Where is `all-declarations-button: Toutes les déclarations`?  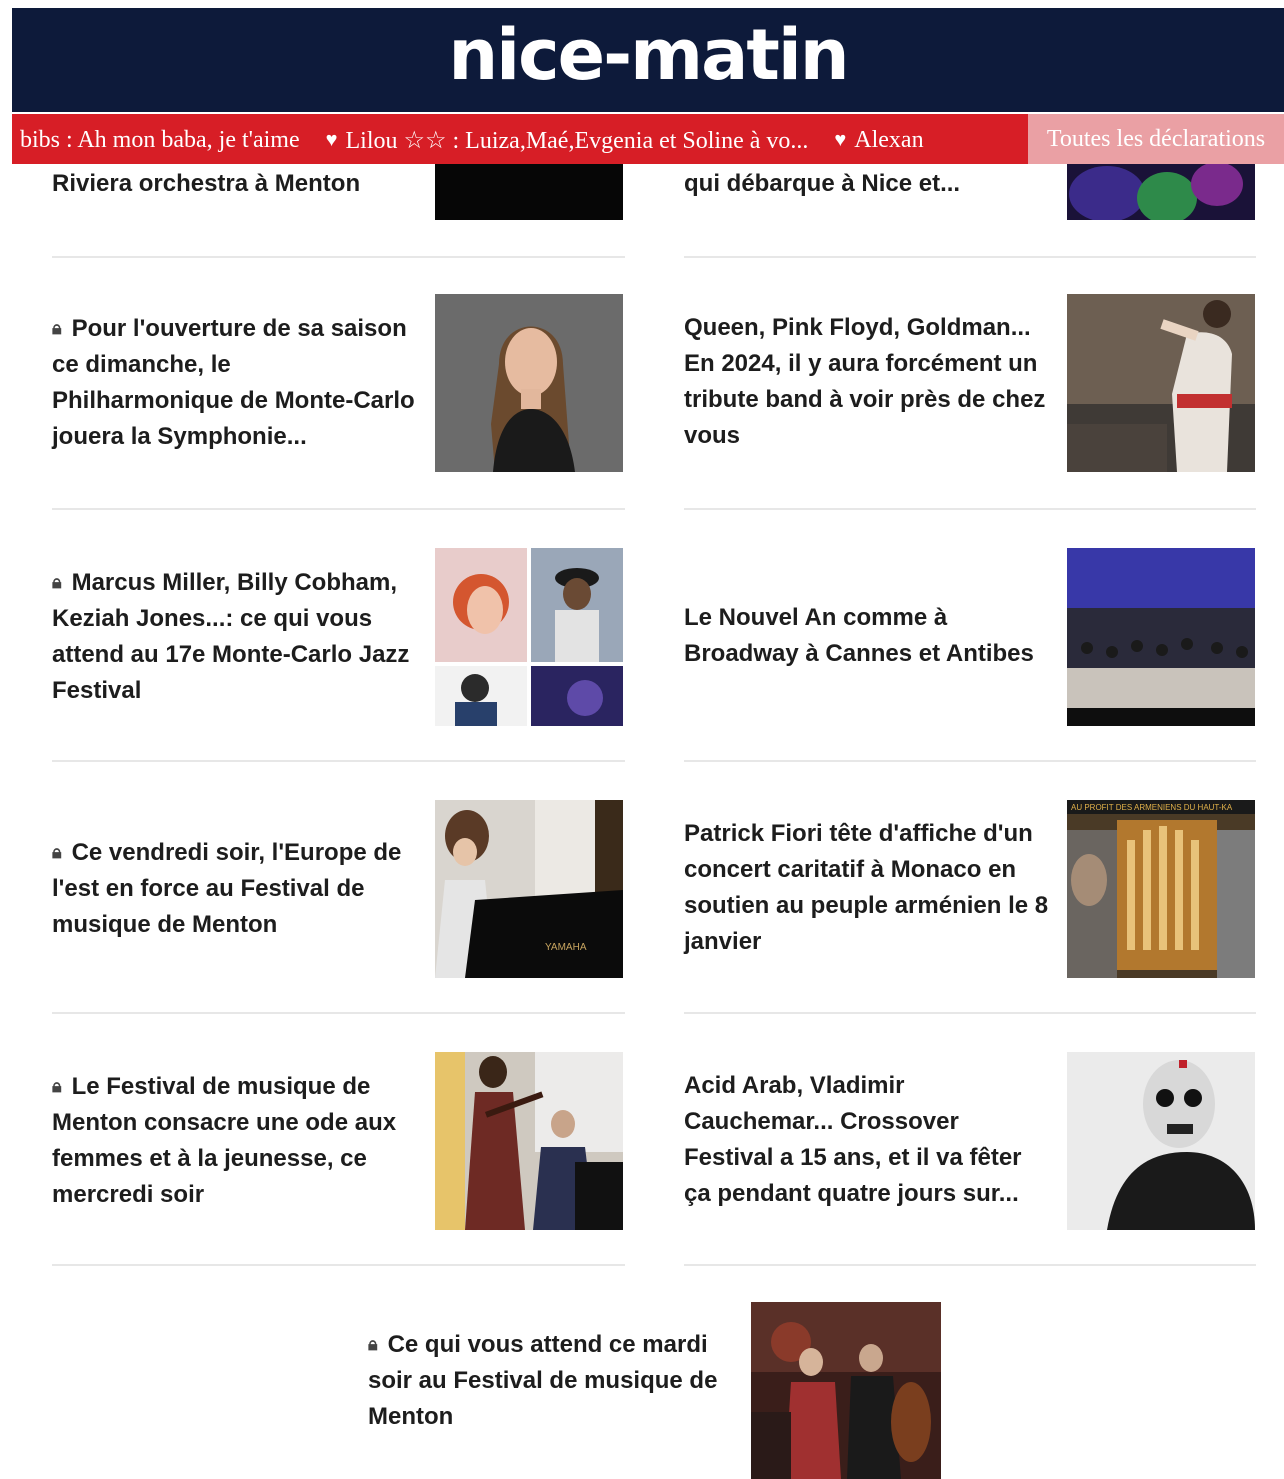
all-declarations-button: Toutes les déclarations is located at coordinates (1156, 139).